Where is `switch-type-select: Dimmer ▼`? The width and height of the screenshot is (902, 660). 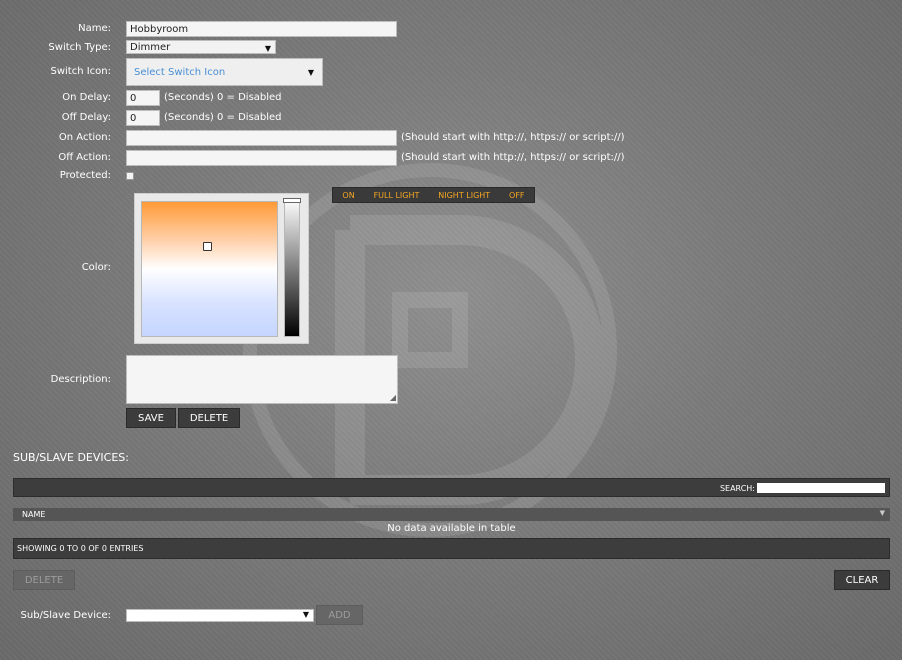 switch-type-select: Dimmer ▼ is located at coordinates (201, 47).